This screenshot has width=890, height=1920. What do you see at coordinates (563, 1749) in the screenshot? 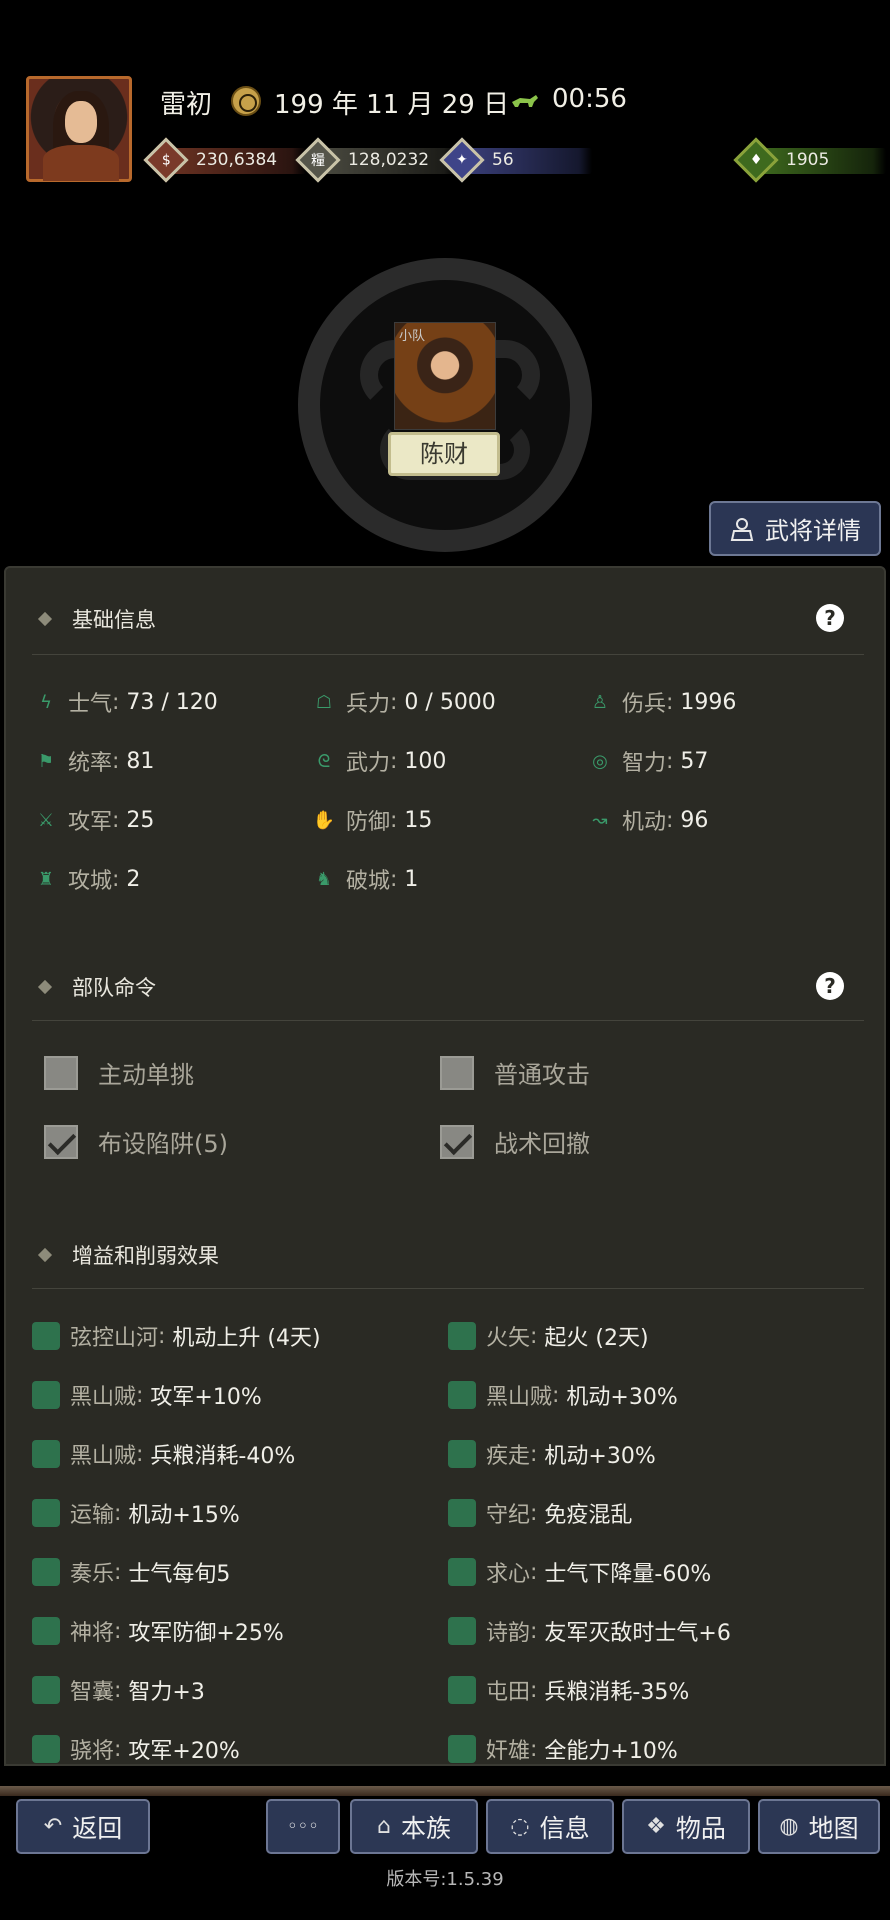
I see `effect-item: 奸雄: 全能力+10%` at bounding box center [563, 1749].